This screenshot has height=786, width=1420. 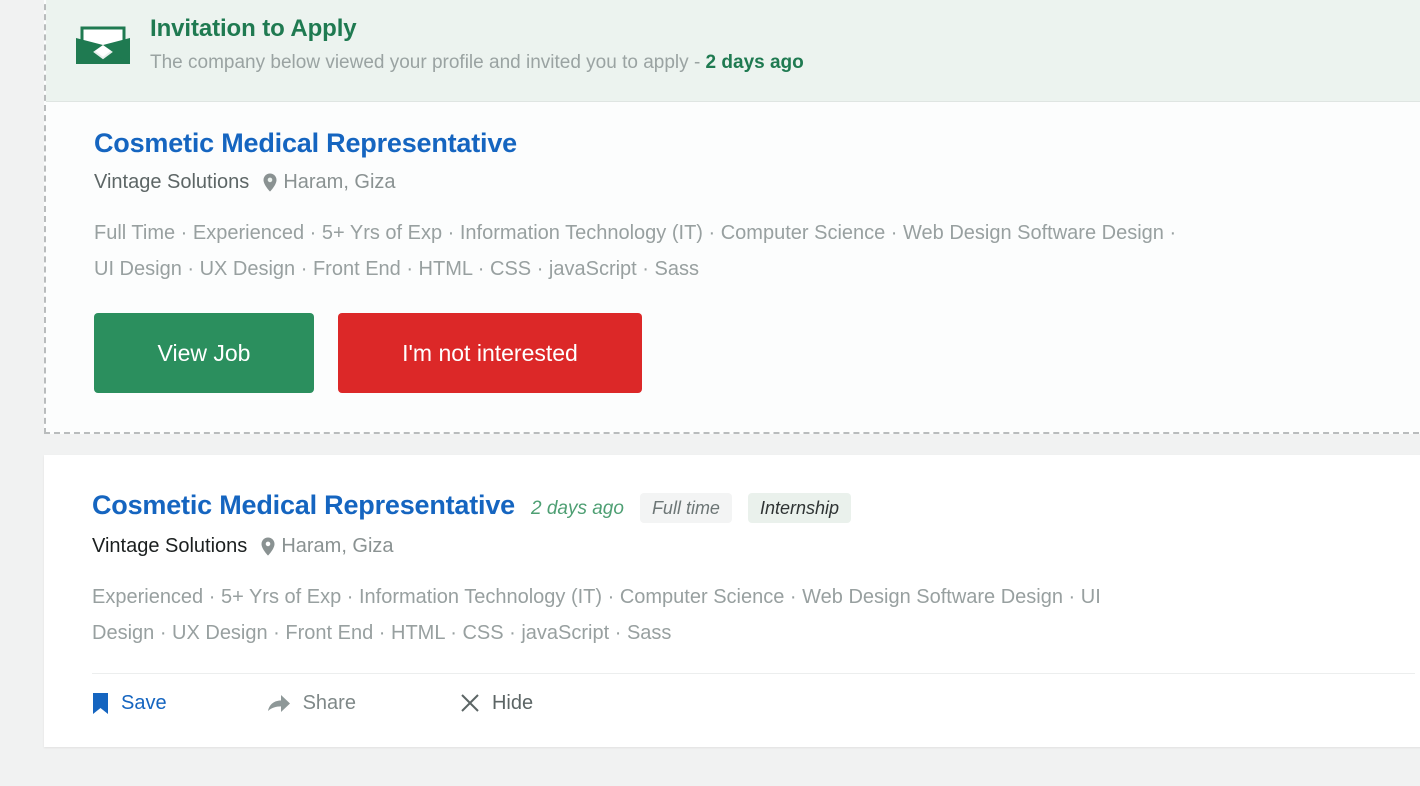 I want to click on share-job-button: Share, so click(x=311, y=703).